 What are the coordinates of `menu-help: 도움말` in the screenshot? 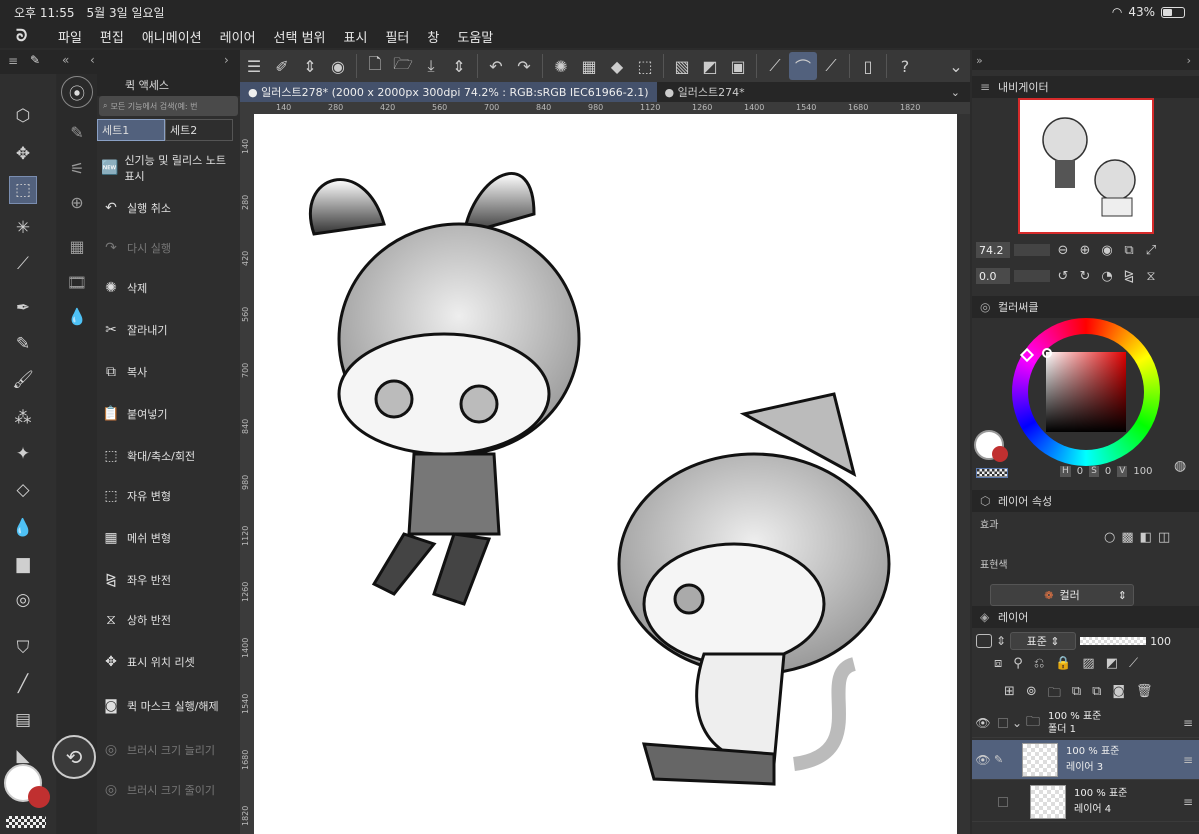 It's located at (475, 36).